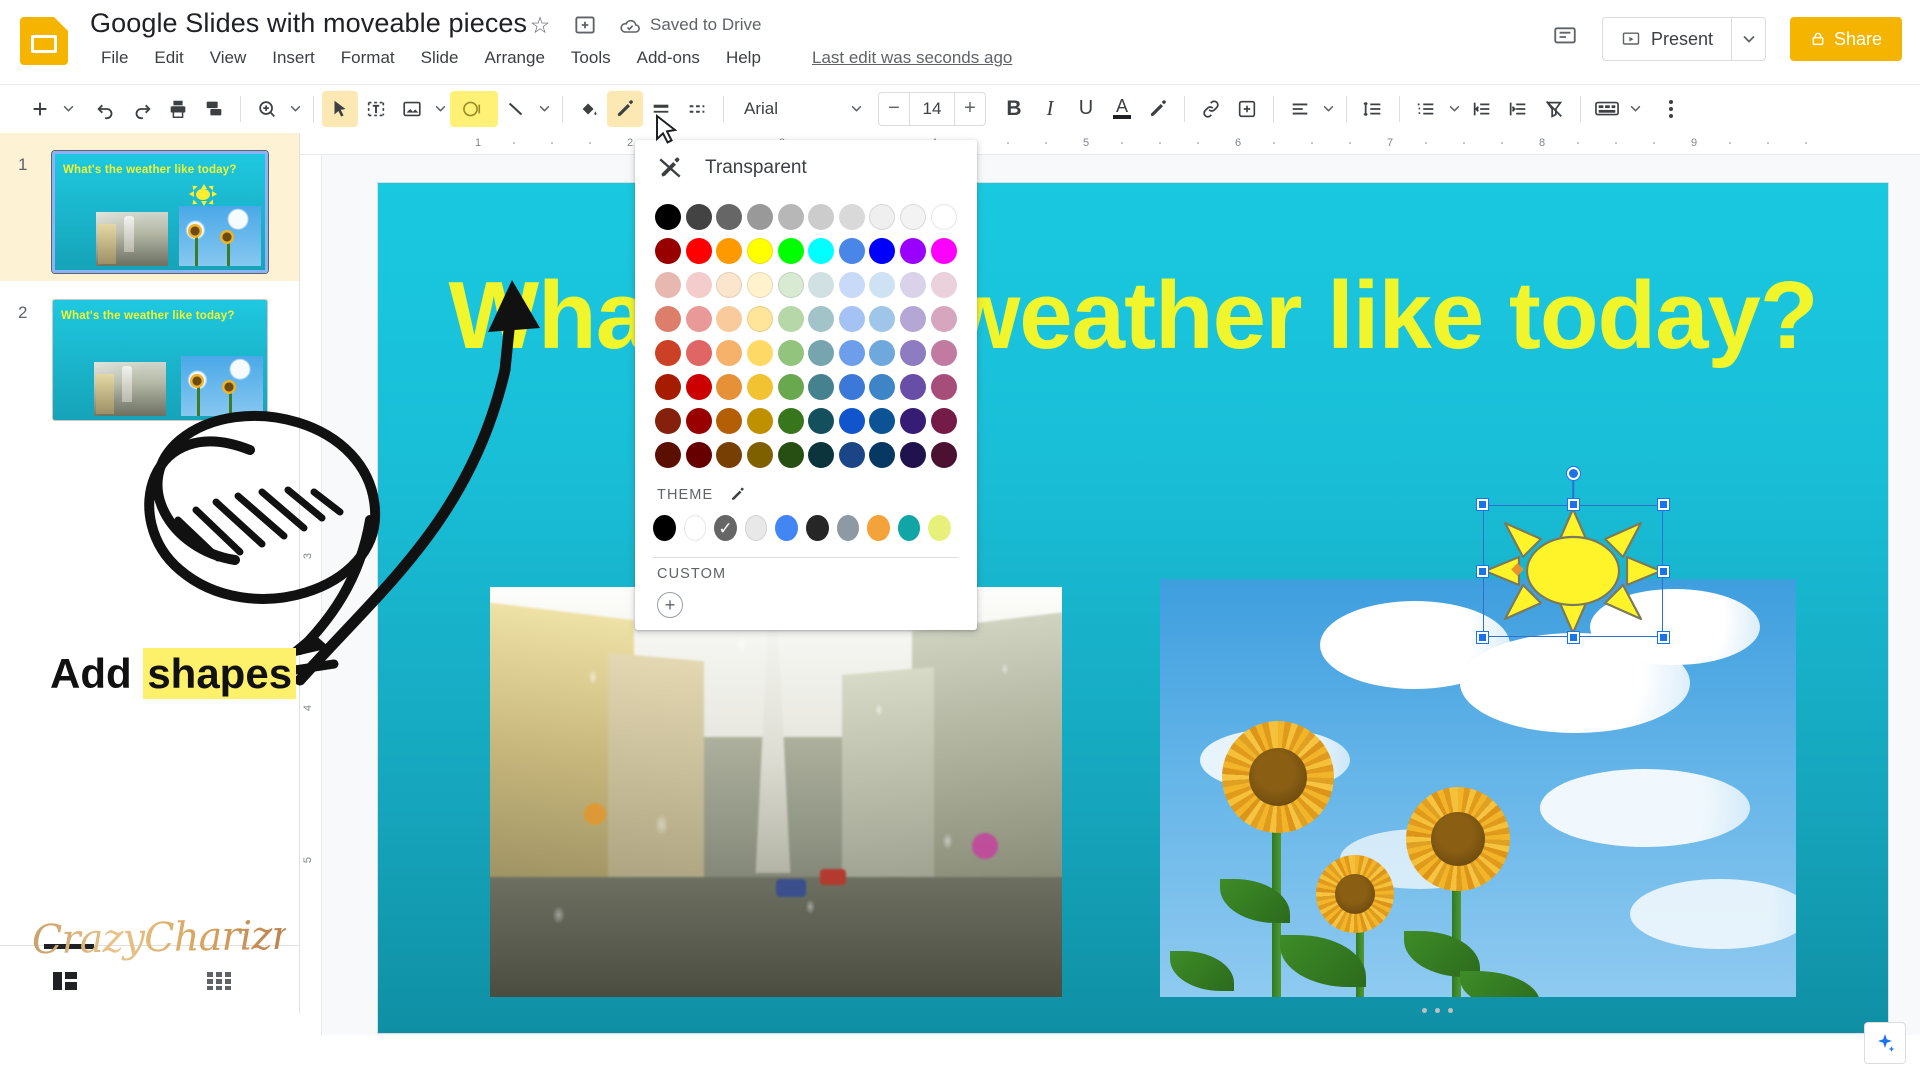 This screenshot has height=1080, width=1920. What do you see at coordinates (668, 319) in the screenshot?
I see `color-swatch-r3-c0` at bounding box center [668, 319].